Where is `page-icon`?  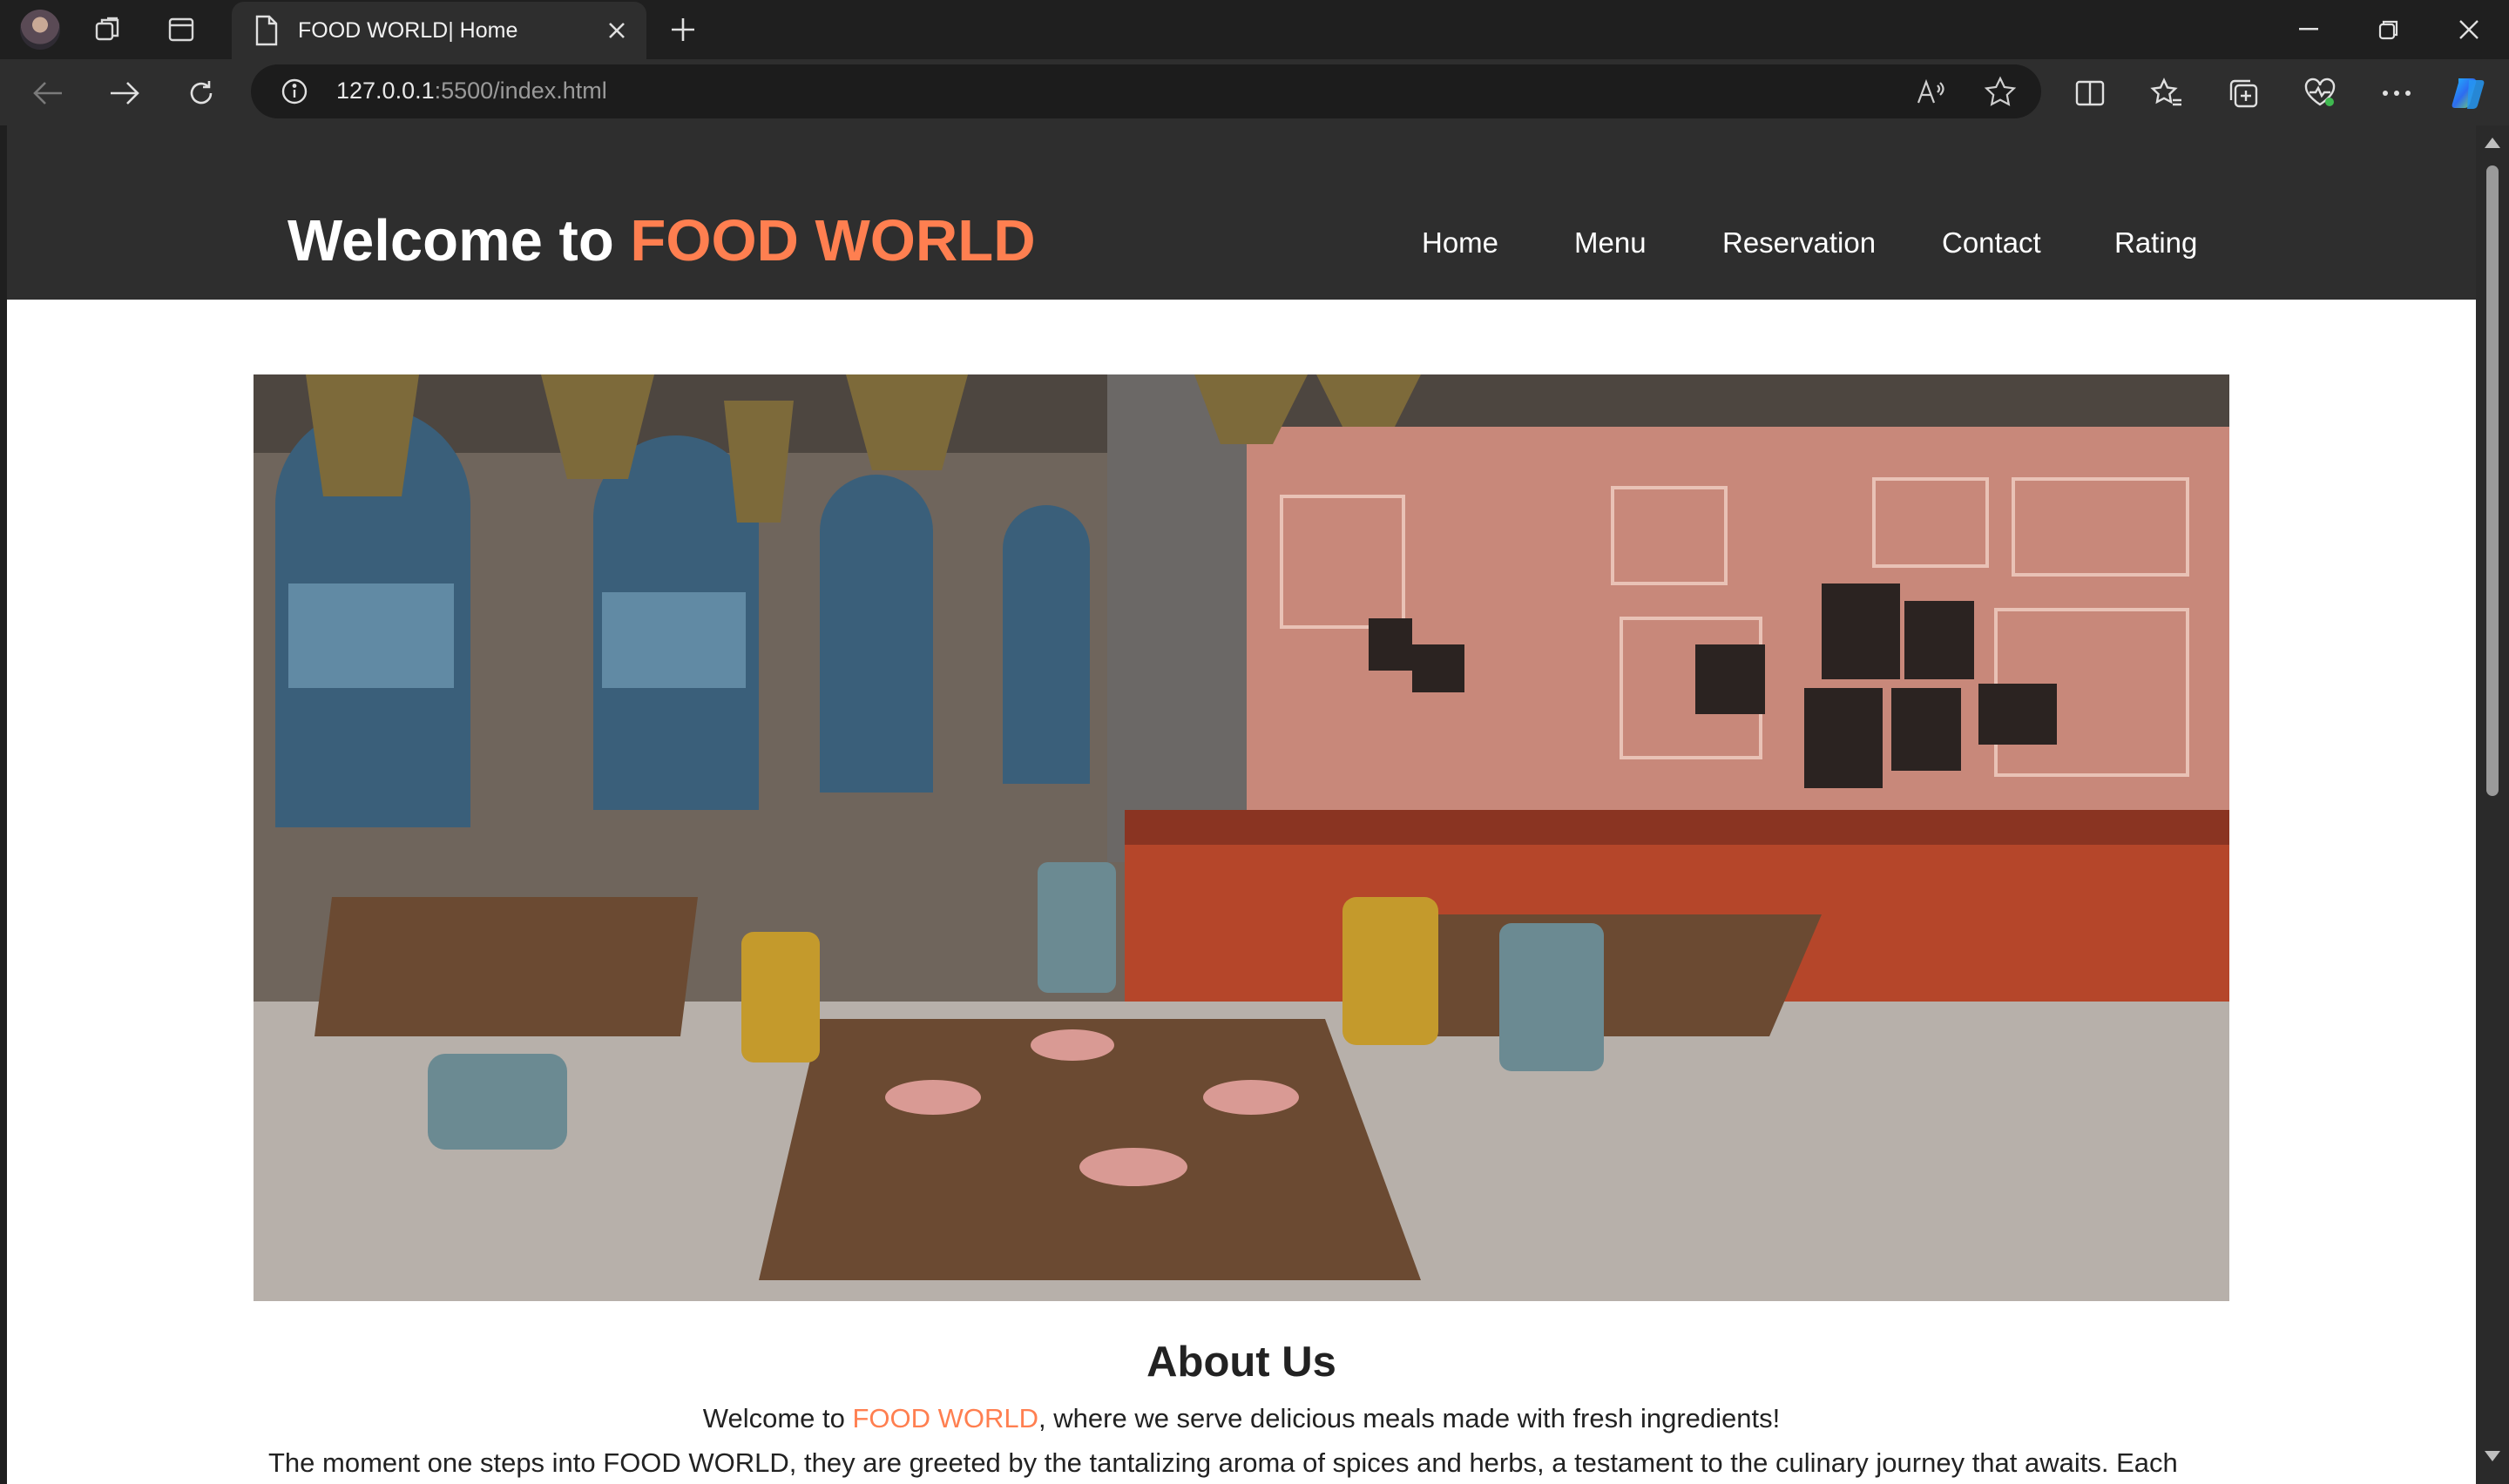 page-icon is located at coordinates (266, 31).